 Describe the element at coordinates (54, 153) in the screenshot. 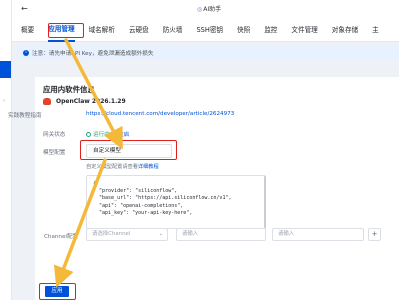

I see `model-label: 模型配置` at that location.